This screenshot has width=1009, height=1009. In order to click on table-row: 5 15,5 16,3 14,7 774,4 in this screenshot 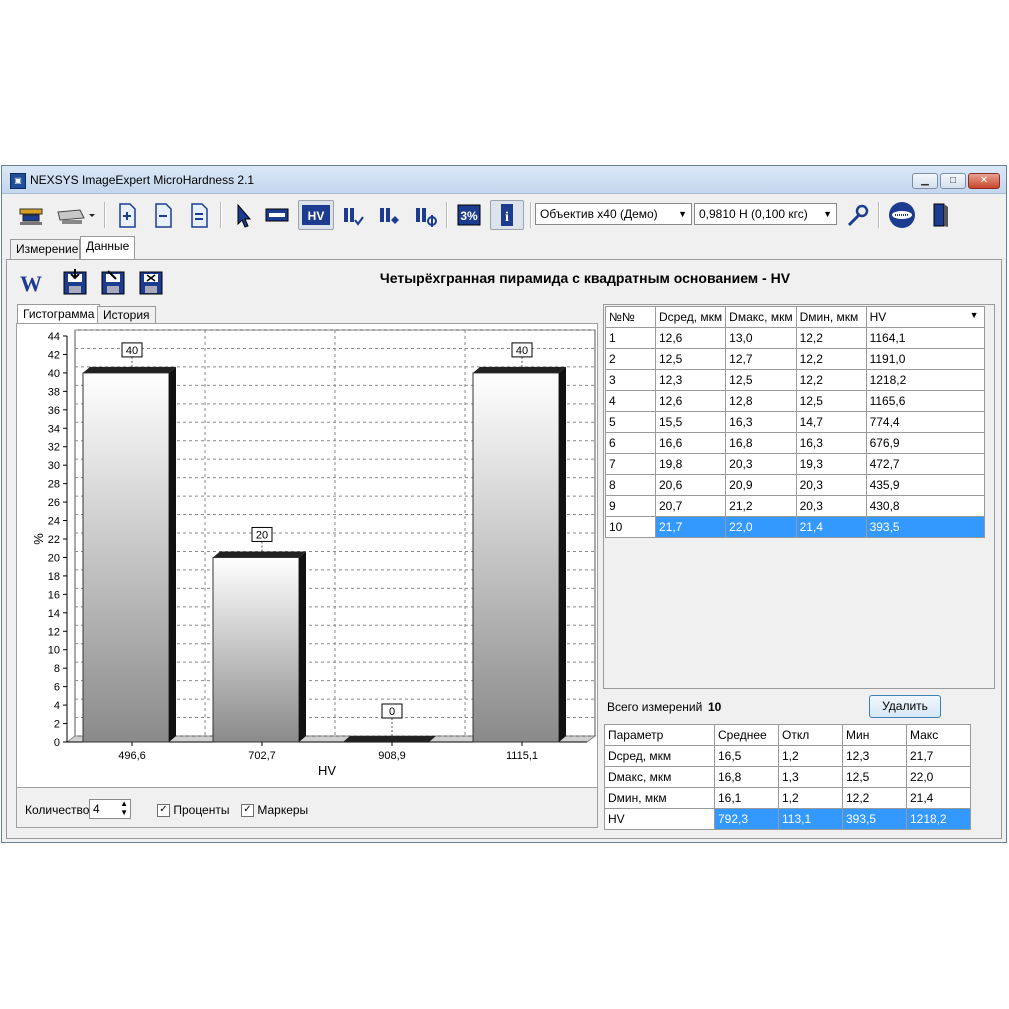, I will do `click(795, 422)`.